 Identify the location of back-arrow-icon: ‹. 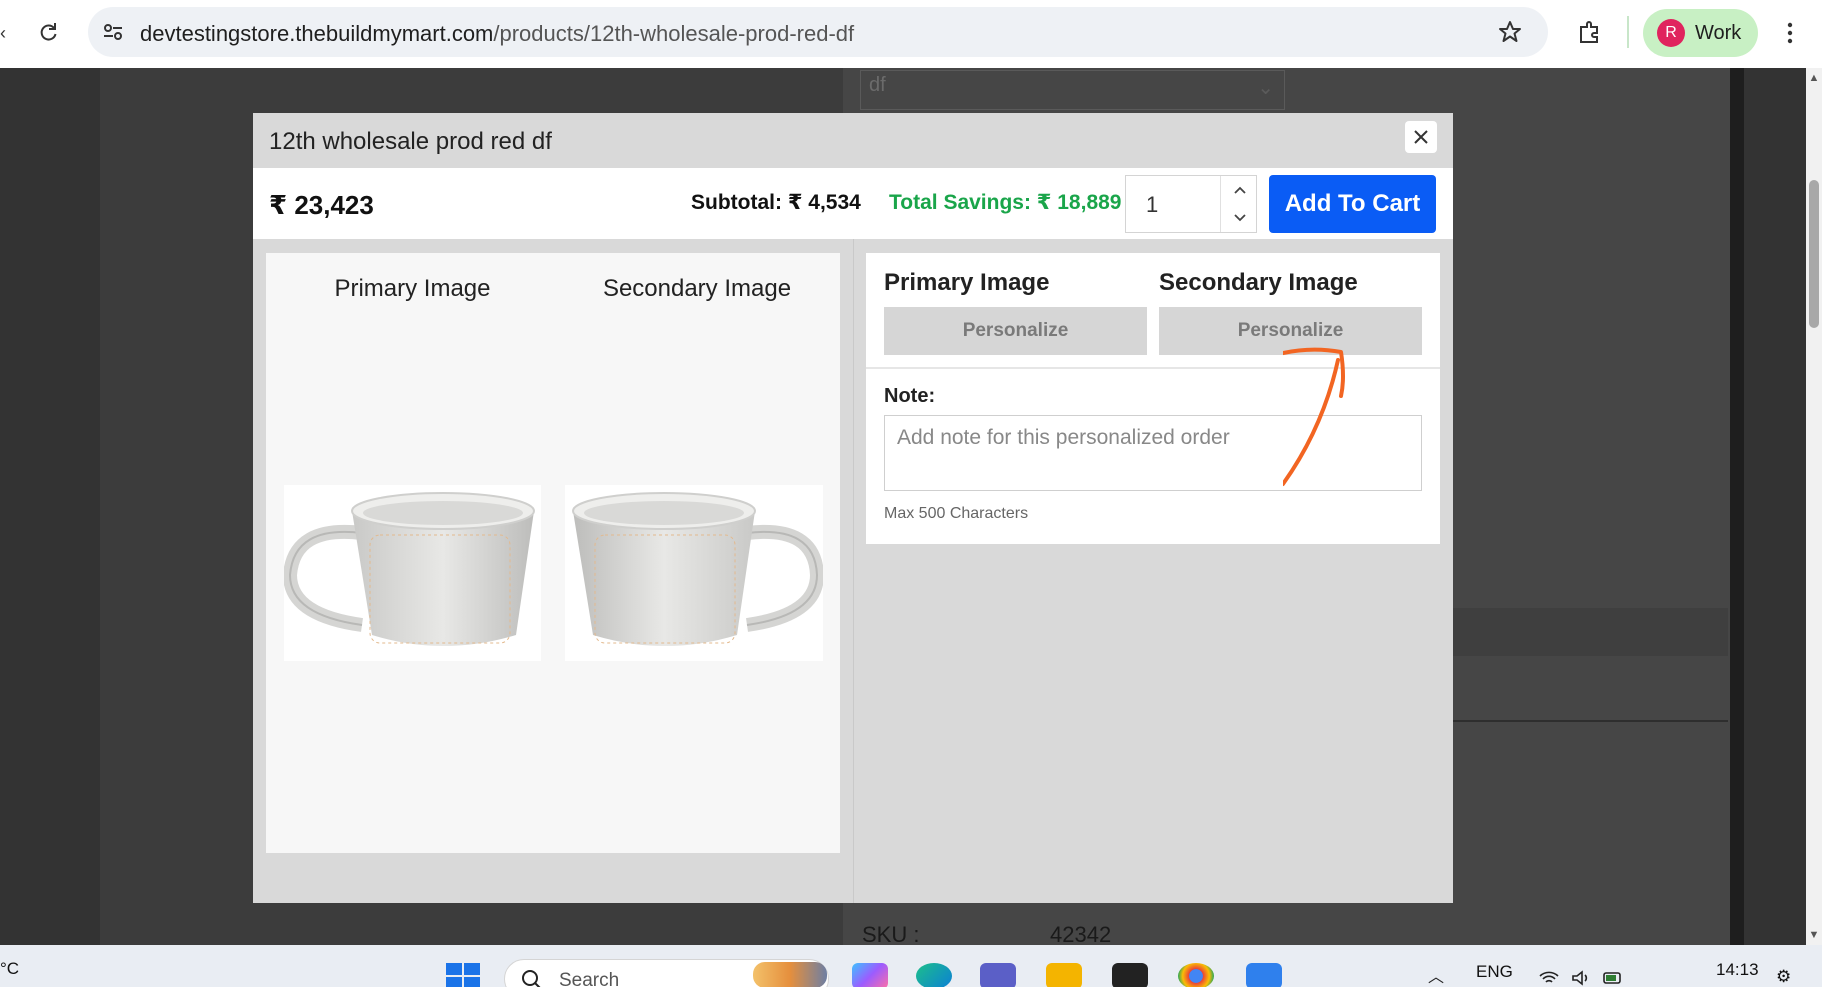
(5, 33).